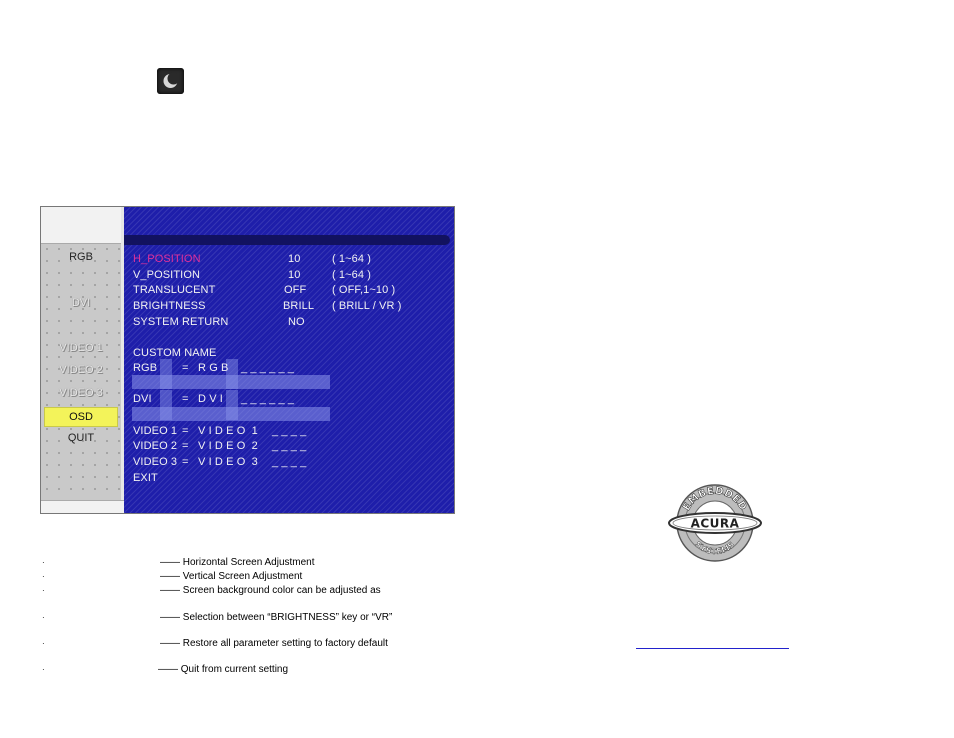 Image resolution: width=954 pixels, height=738 pixels. I want to click on custom-name-source-video-3: VIDEO 3, so click(155, 462).